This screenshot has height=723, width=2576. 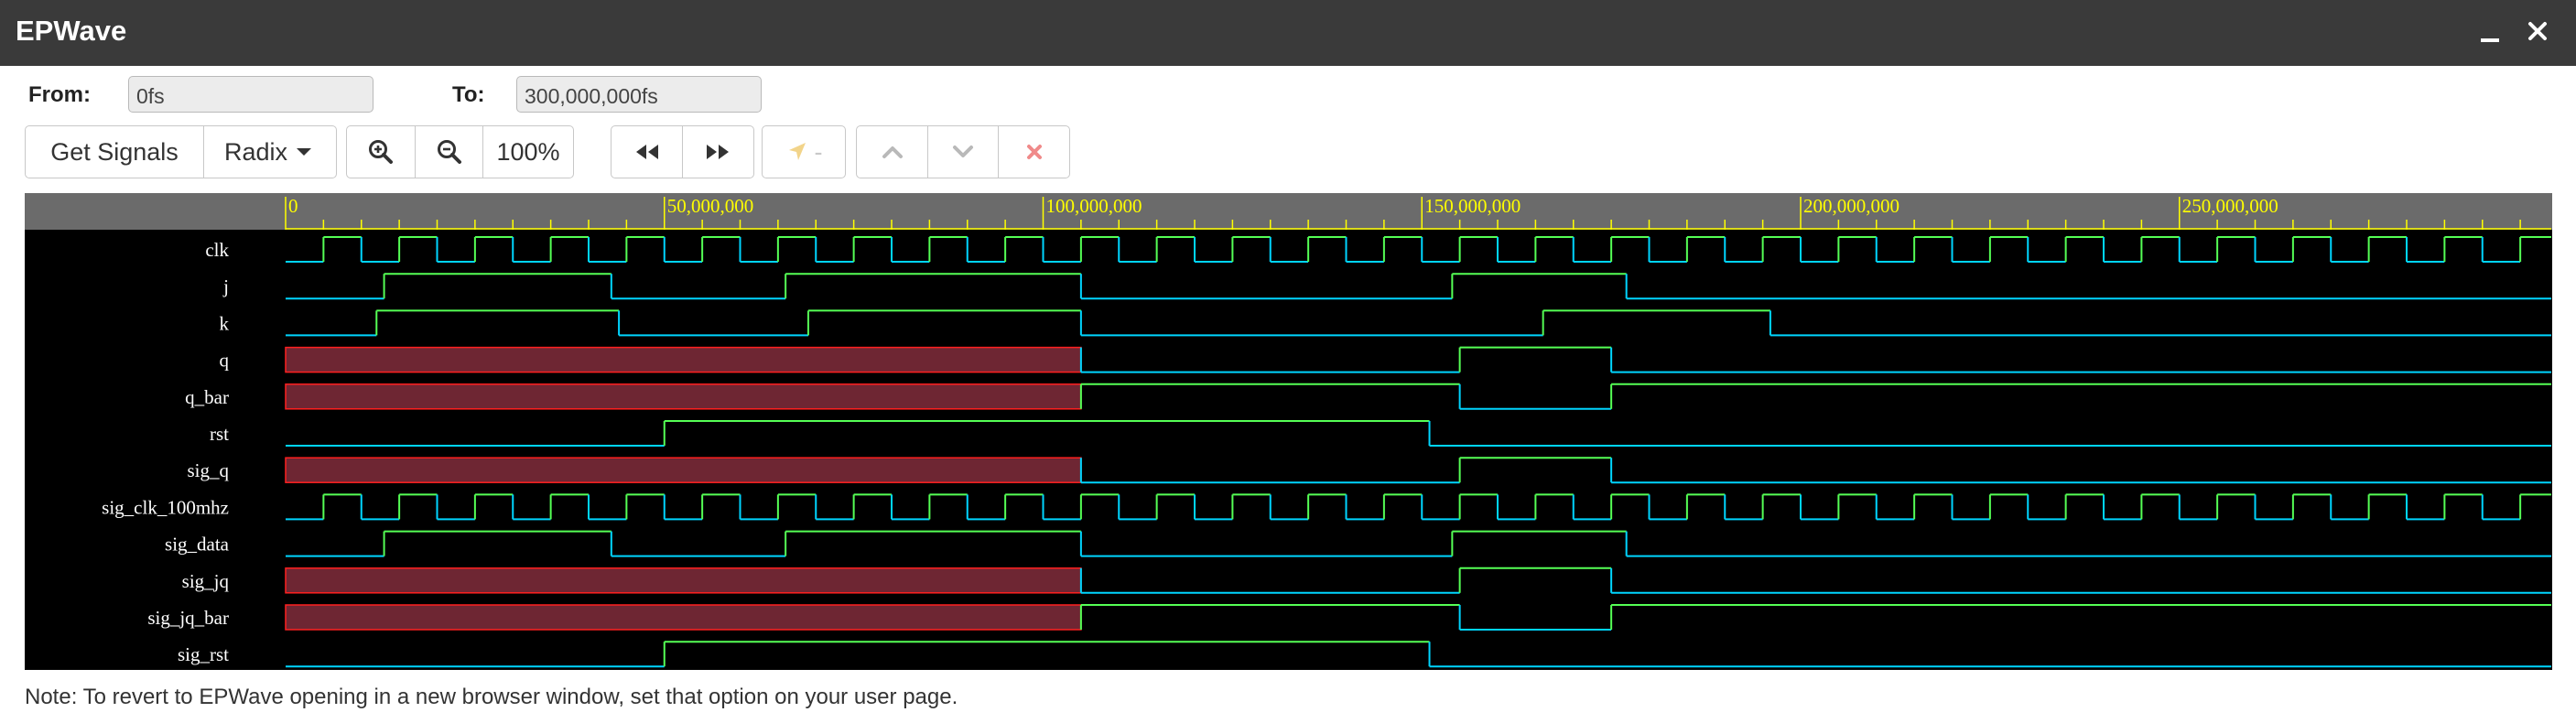 I want to click on move-up-button, so click(x=892, y=151).